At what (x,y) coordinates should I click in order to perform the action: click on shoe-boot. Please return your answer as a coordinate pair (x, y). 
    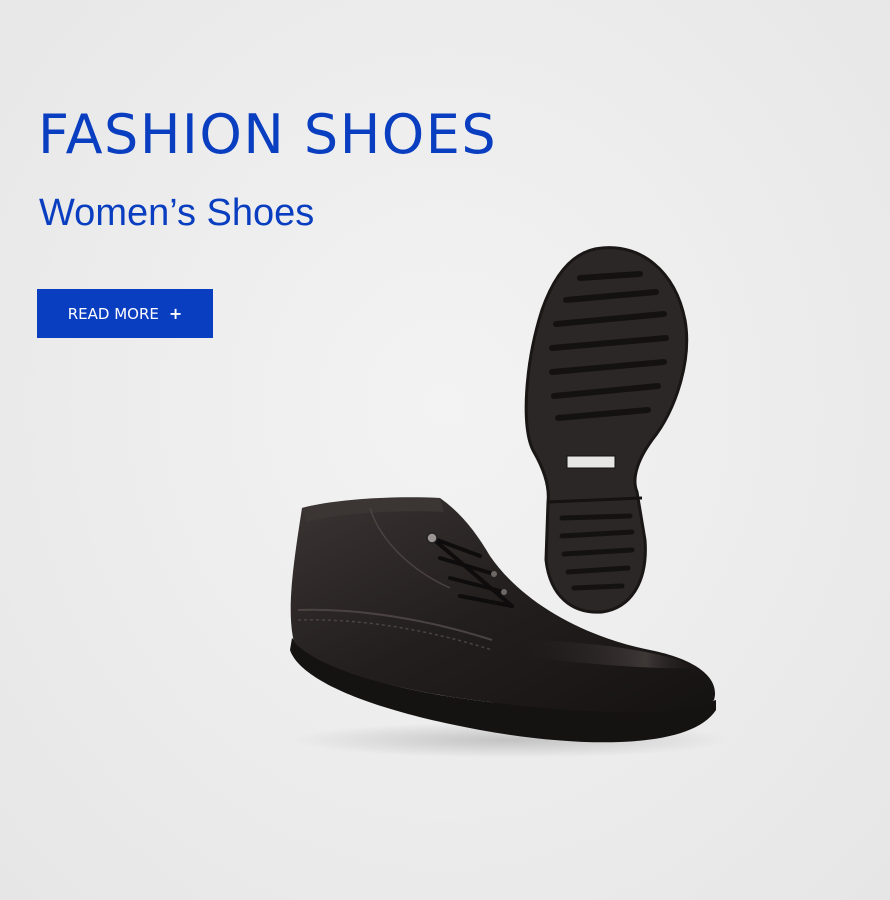
    Looking at the image, I should click on (503, 620).